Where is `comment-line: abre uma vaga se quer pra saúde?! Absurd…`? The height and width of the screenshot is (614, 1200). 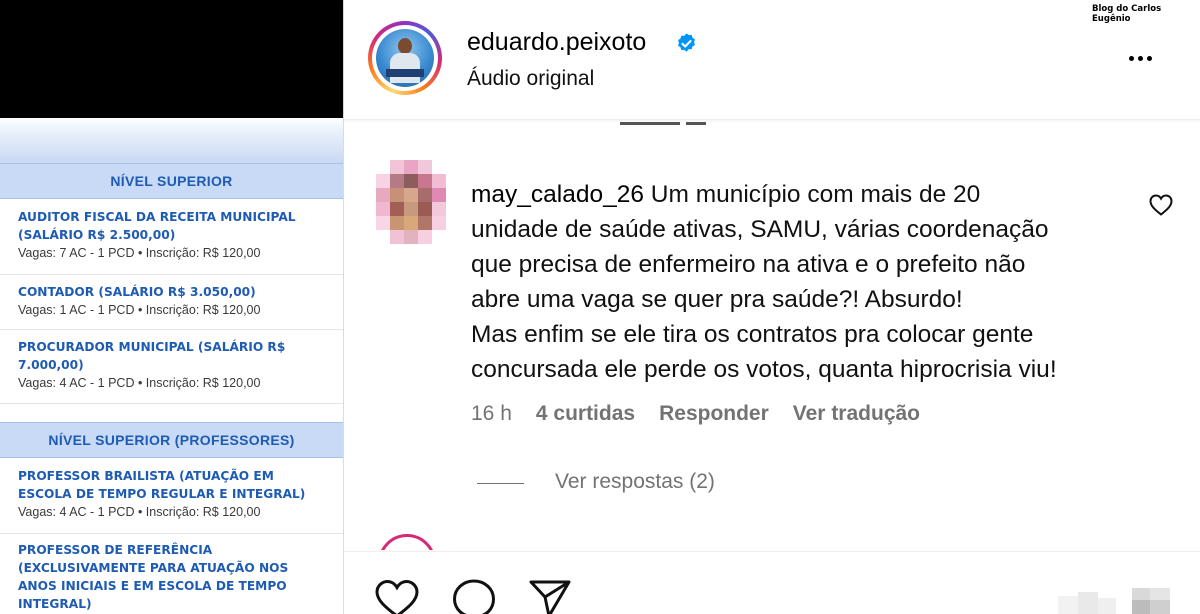
comment-line: abre uma vaga se quer pra saúde?! Absurd… is located at coordinates (717, 299).